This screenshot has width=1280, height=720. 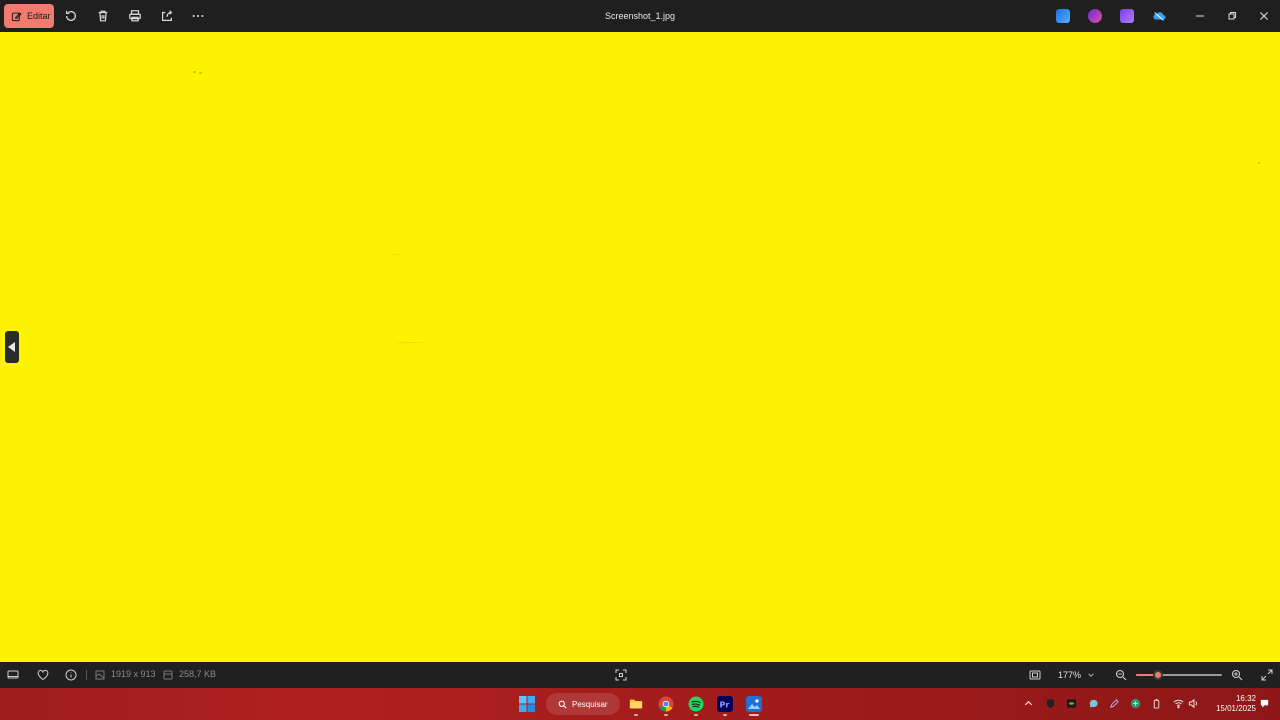 What do you see at coordinates (1159, 16) in the screenshot?
I see `onedrive-icon` at bounding box center [1159, 16].